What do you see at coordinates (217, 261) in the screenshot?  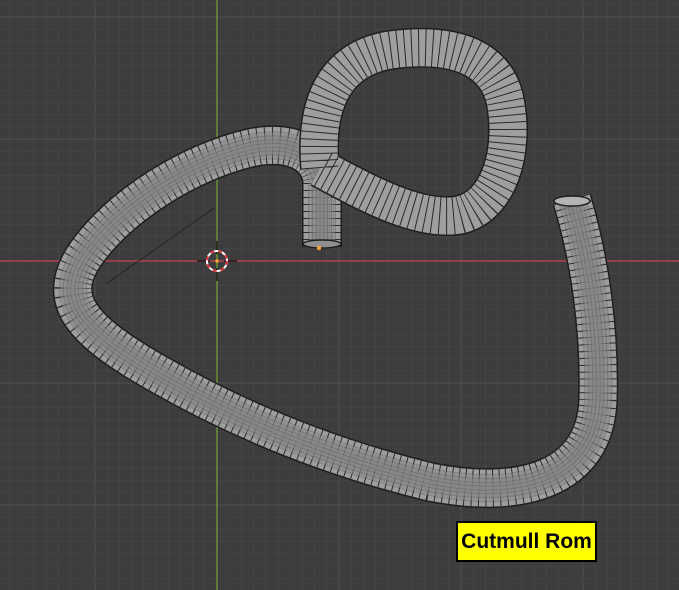 I see `3d-cursor-icon` at bounding box center [217, 261].